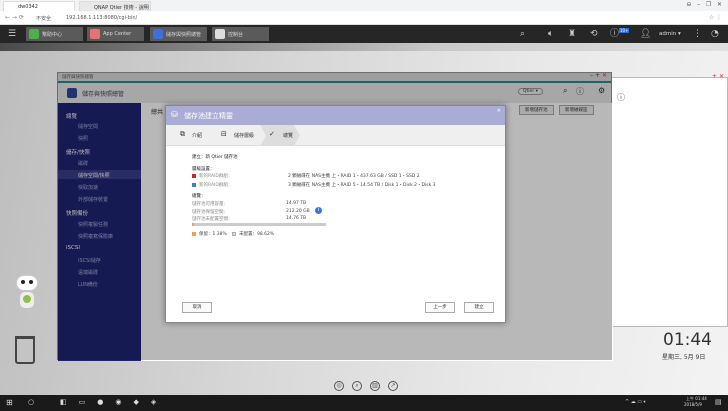 This screenshot has width=728, height=411. Describe the element at coordinates (210, 204) in the screenshot. I see `summary-label: 儲存池可用容量：` at that location.